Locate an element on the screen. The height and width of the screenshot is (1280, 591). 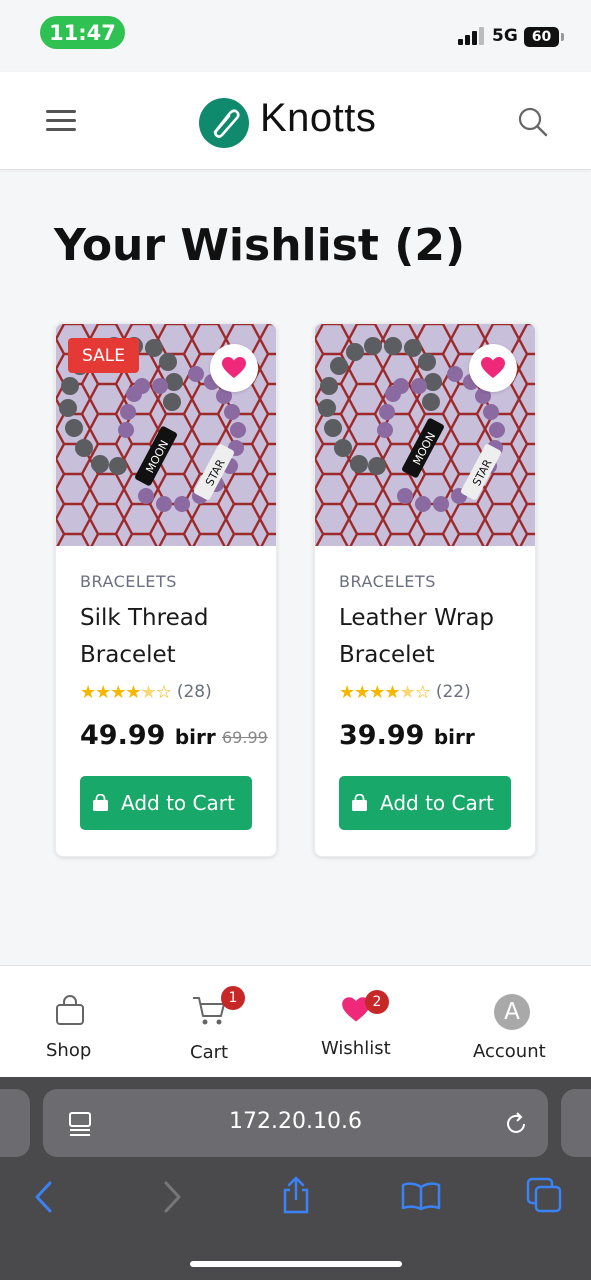
review-count: (22) is located at coordinates (453, 692).